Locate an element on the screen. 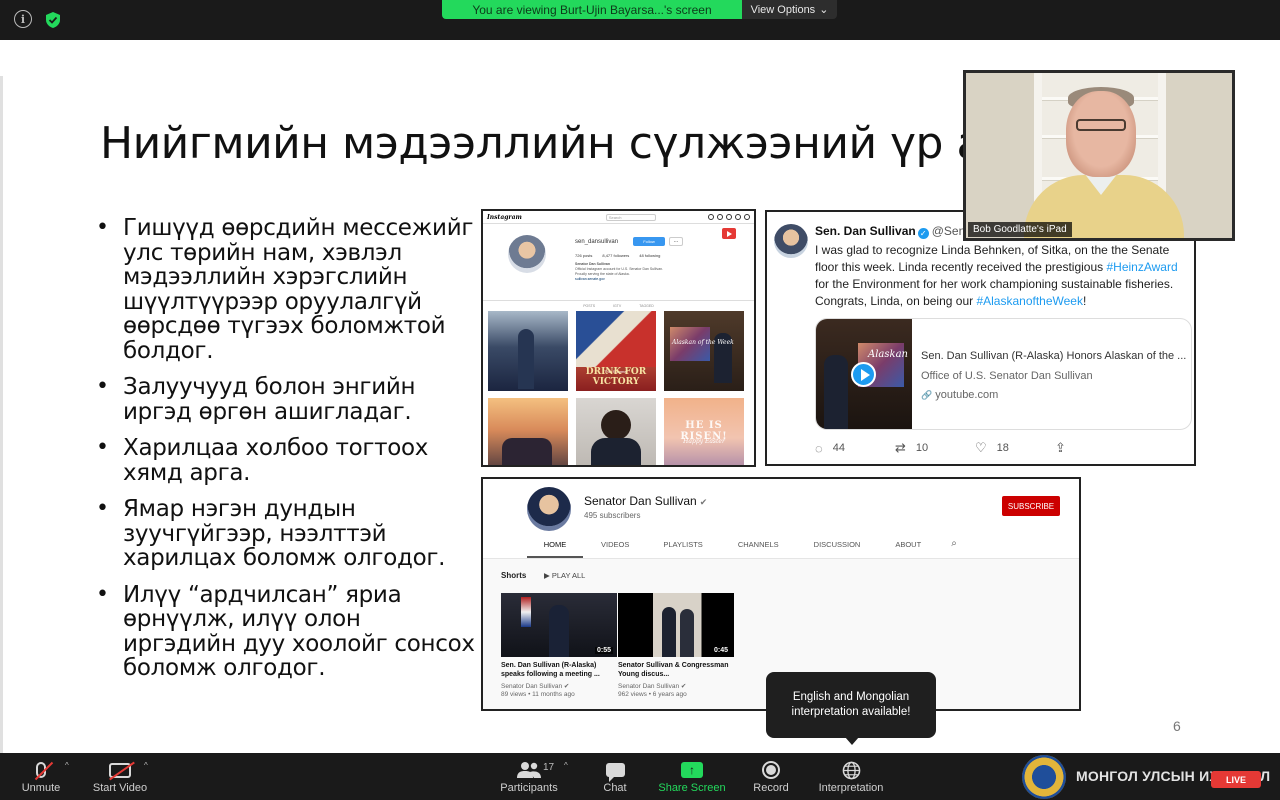 This screenshot has width=1280, height=800. participants-options-caret: ^ is located at coordinates (566, 765).